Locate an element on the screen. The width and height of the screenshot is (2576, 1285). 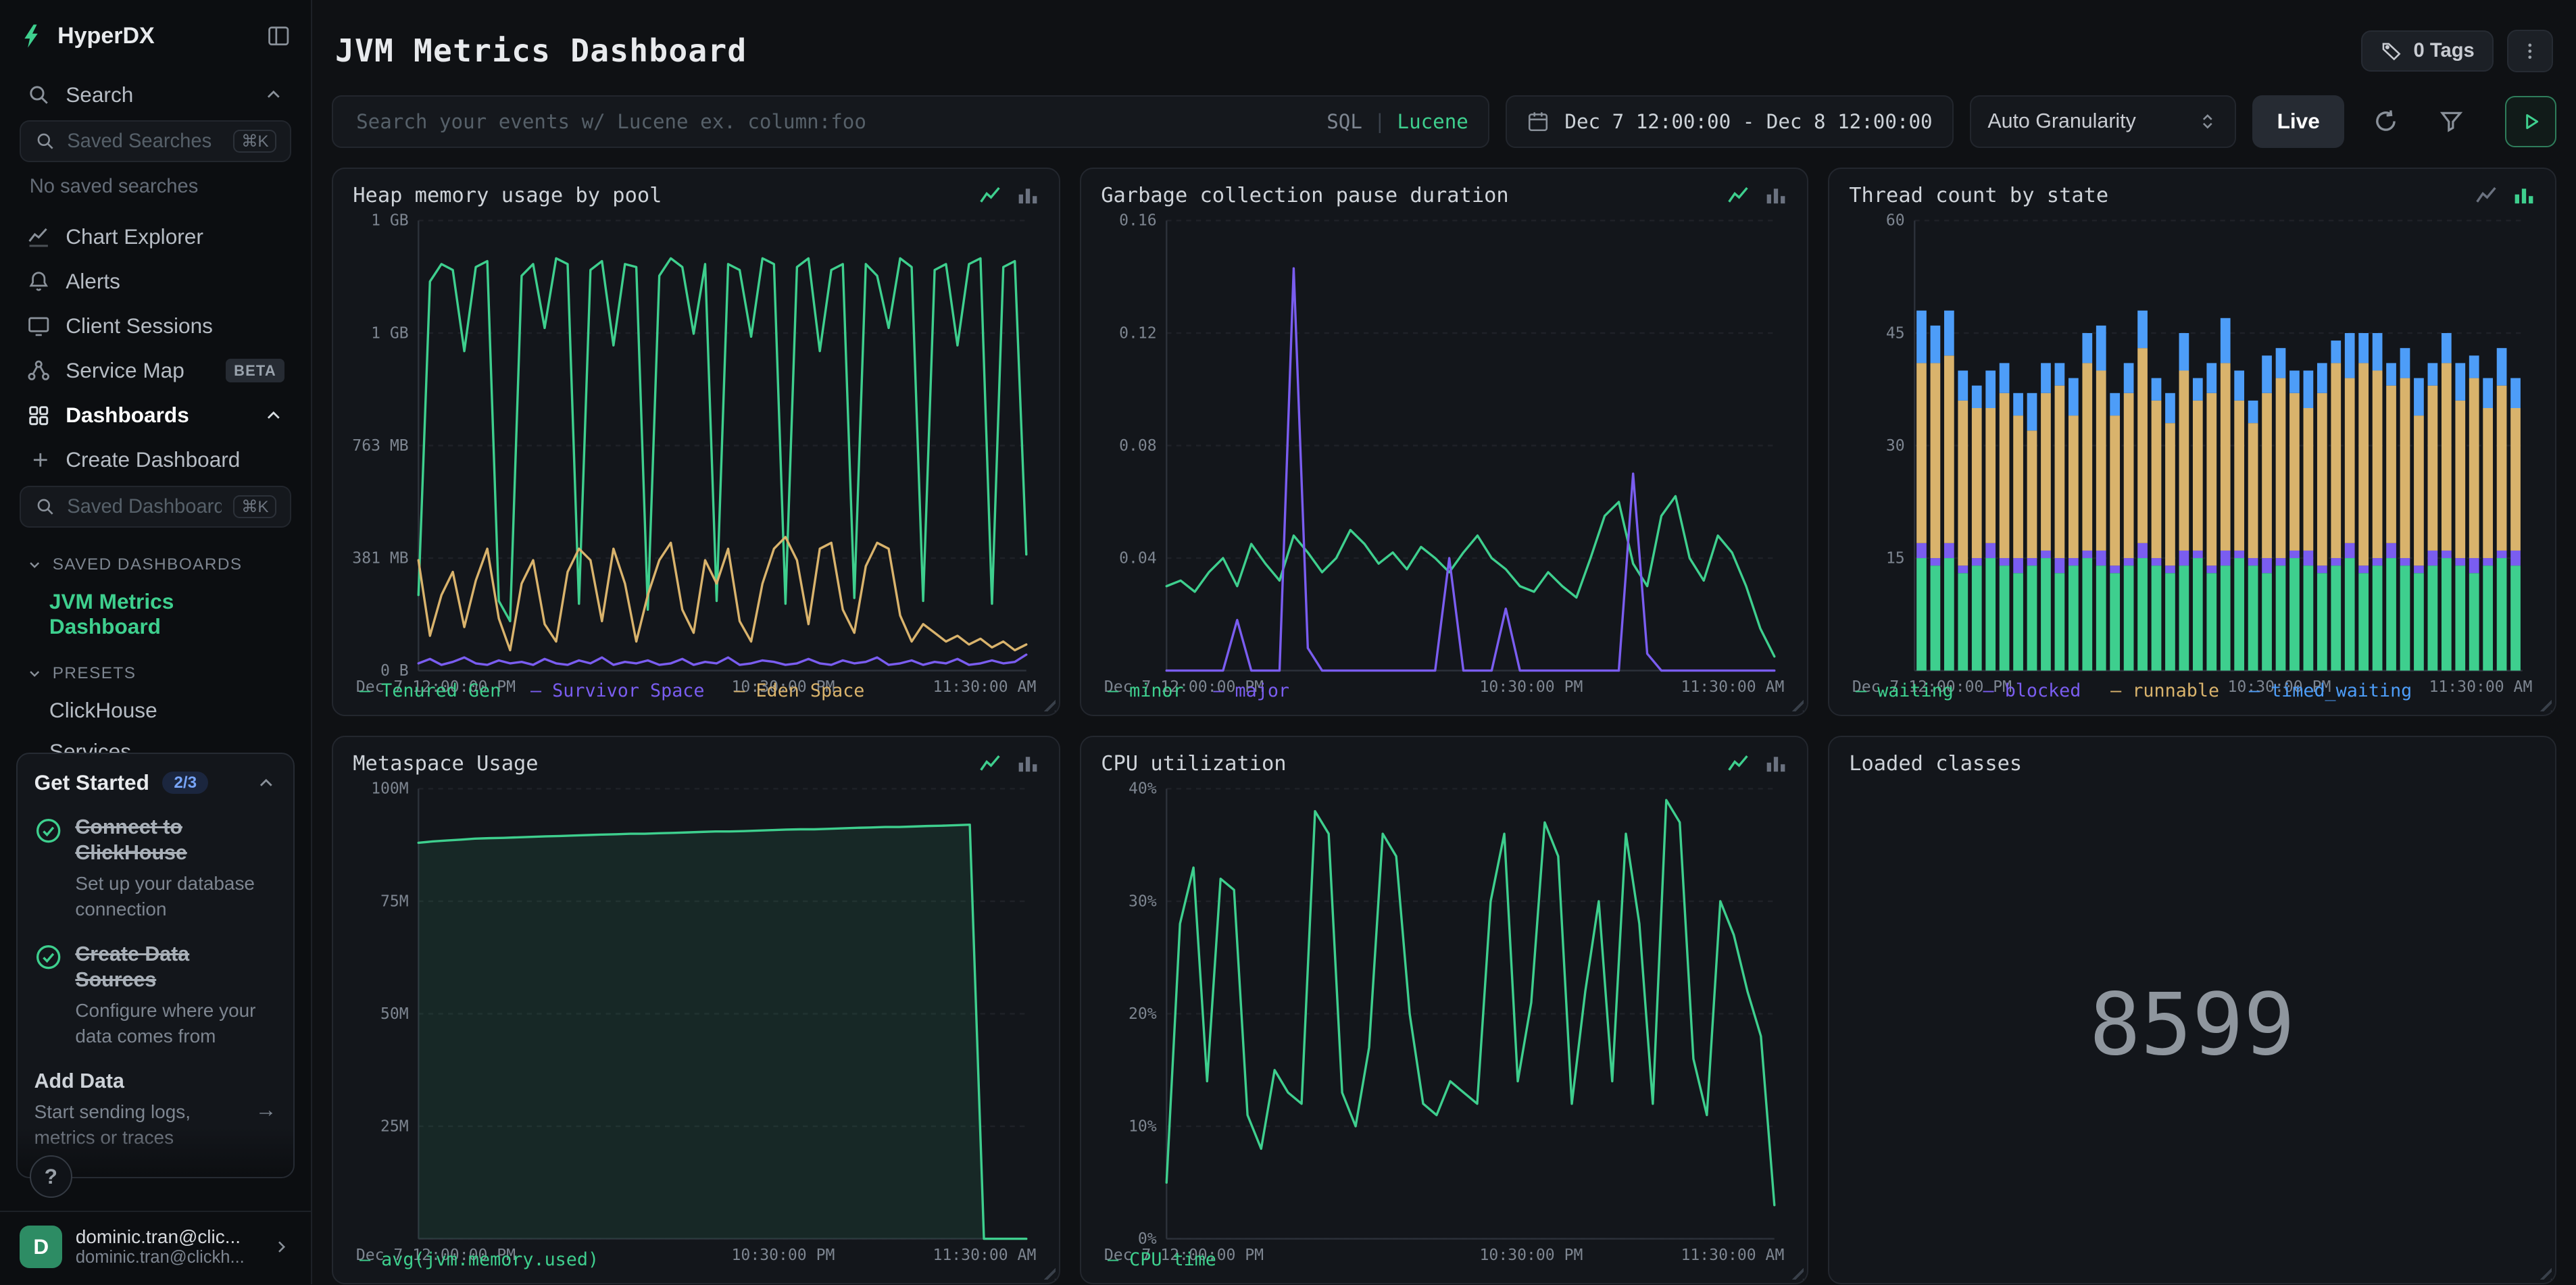
chevron-up-icon is located at coordinates (274, 416).